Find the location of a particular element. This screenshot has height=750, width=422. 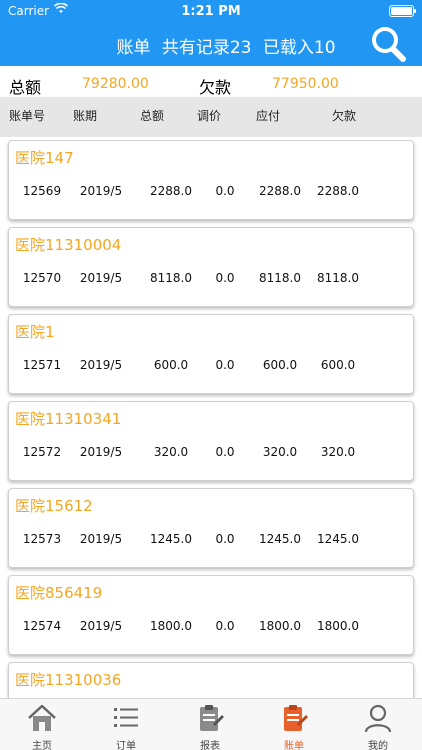

hospital-name: 医院15612 is located at coordinates (54, 506).